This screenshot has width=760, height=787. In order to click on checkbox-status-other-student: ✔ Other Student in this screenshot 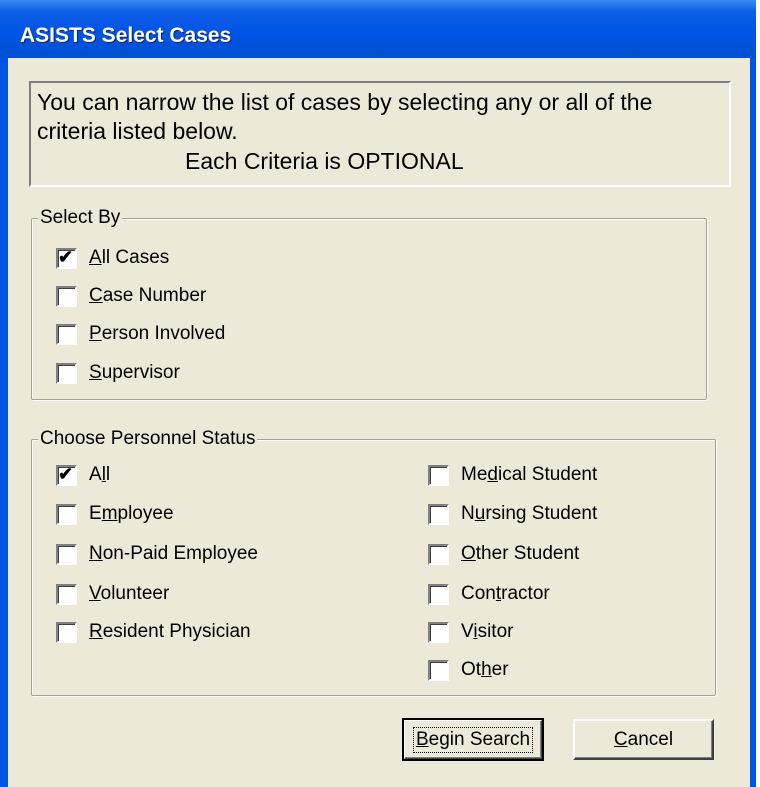, I will do `click(503, 554)`.